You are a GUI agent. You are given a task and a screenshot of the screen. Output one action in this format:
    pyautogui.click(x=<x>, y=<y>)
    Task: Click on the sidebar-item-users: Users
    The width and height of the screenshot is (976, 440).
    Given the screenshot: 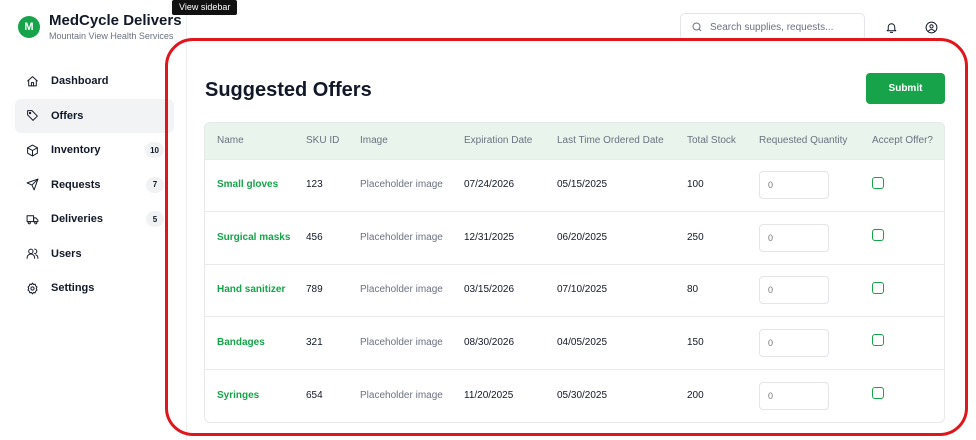 What is the action you would take?
    pyautogui.click(x=94, y=254)
    